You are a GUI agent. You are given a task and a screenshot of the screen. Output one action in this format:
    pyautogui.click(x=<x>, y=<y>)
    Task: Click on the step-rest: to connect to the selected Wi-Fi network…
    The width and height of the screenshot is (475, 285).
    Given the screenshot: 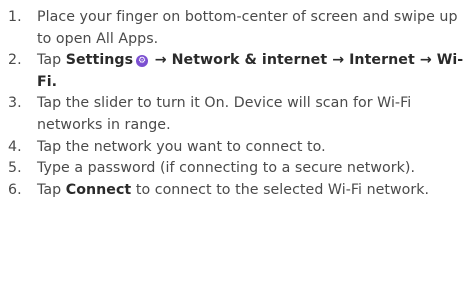 What is the action you would take?
    pyautogui.click(x=280, y=189)
    